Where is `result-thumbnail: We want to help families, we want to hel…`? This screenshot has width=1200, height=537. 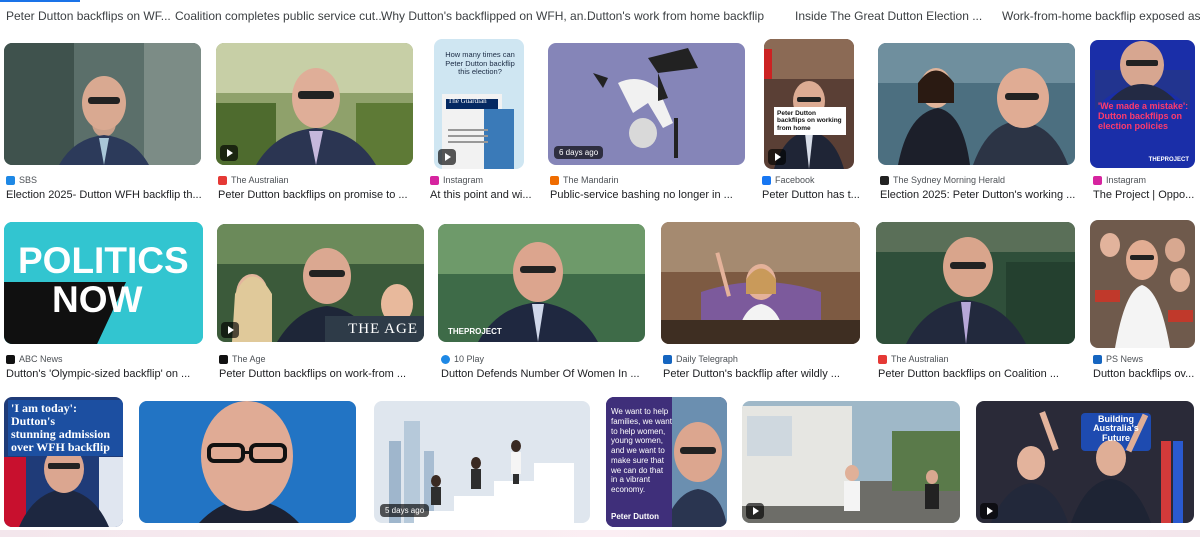 result-thumbnail: We want to help families, we want to hel… is located at coordinates (666, 462).